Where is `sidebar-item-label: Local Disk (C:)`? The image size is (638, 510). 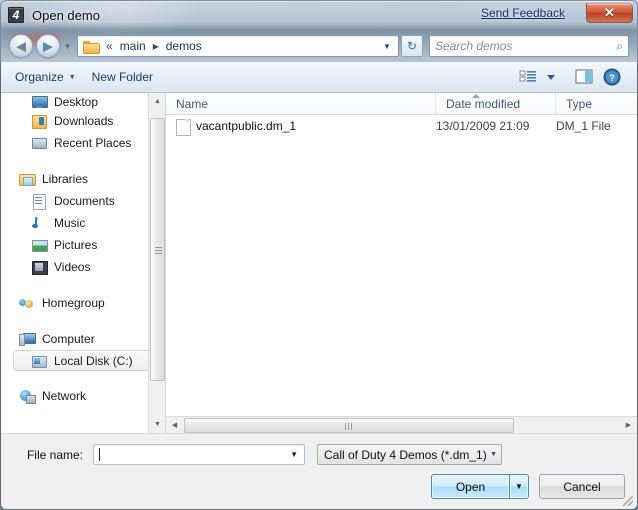
sidebar-item-label: Local Disk (C:) is located at coordinates (93, 360).